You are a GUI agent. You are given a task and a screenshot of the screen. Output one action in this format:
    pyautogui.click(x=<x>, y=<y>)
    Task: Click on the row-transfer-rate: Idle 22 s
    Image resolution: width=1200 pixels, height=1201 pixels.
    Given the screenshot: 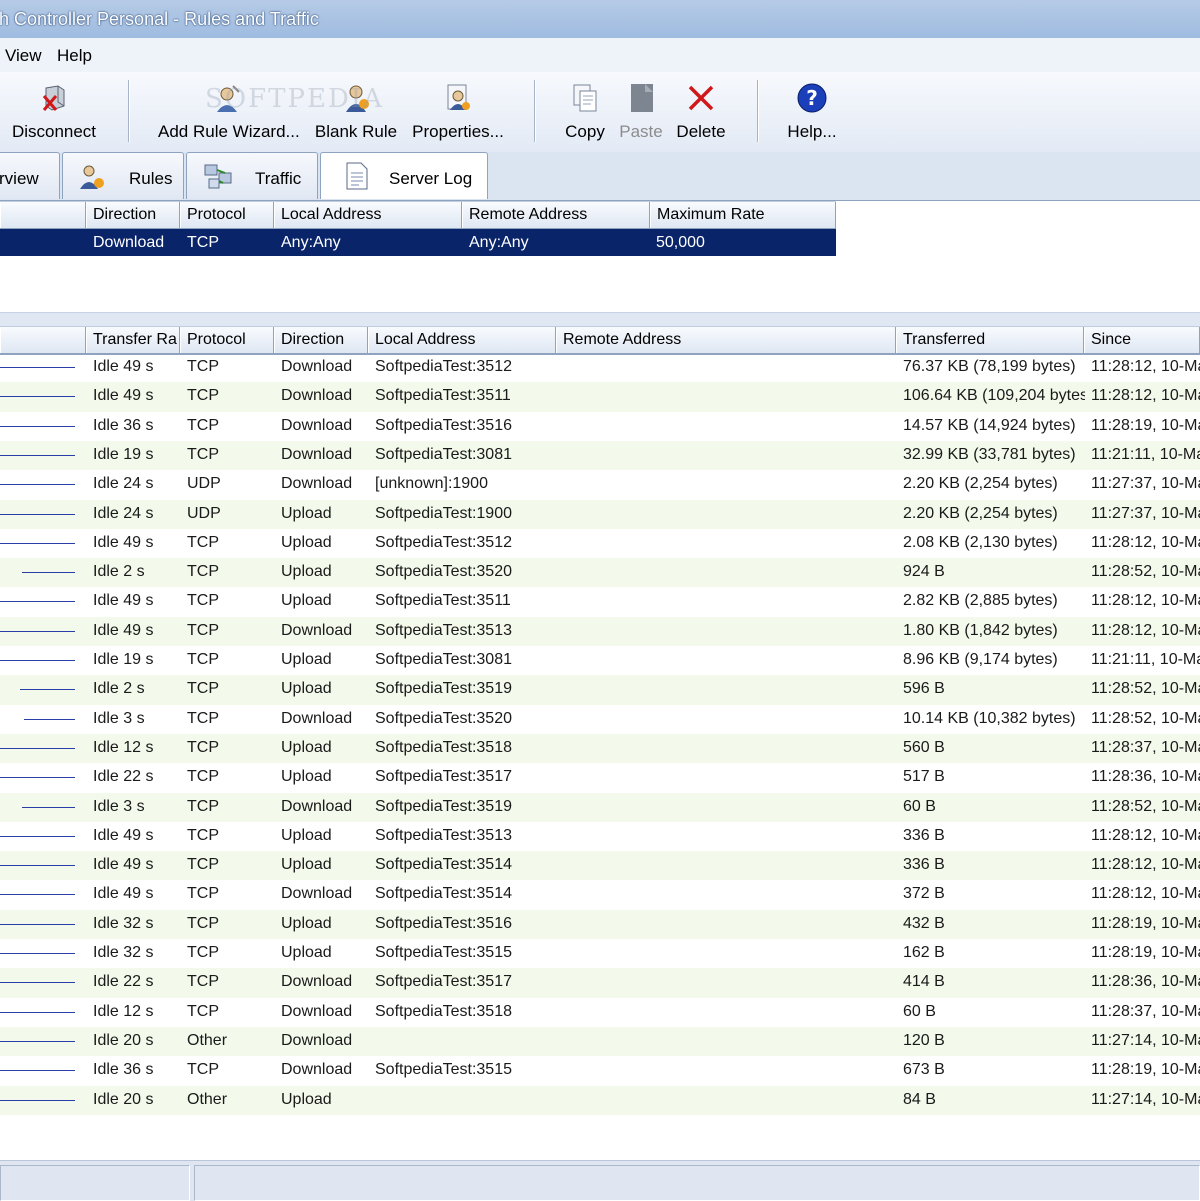 What is the action you would take?
    pyautogui.click(x=123, y=982)
    